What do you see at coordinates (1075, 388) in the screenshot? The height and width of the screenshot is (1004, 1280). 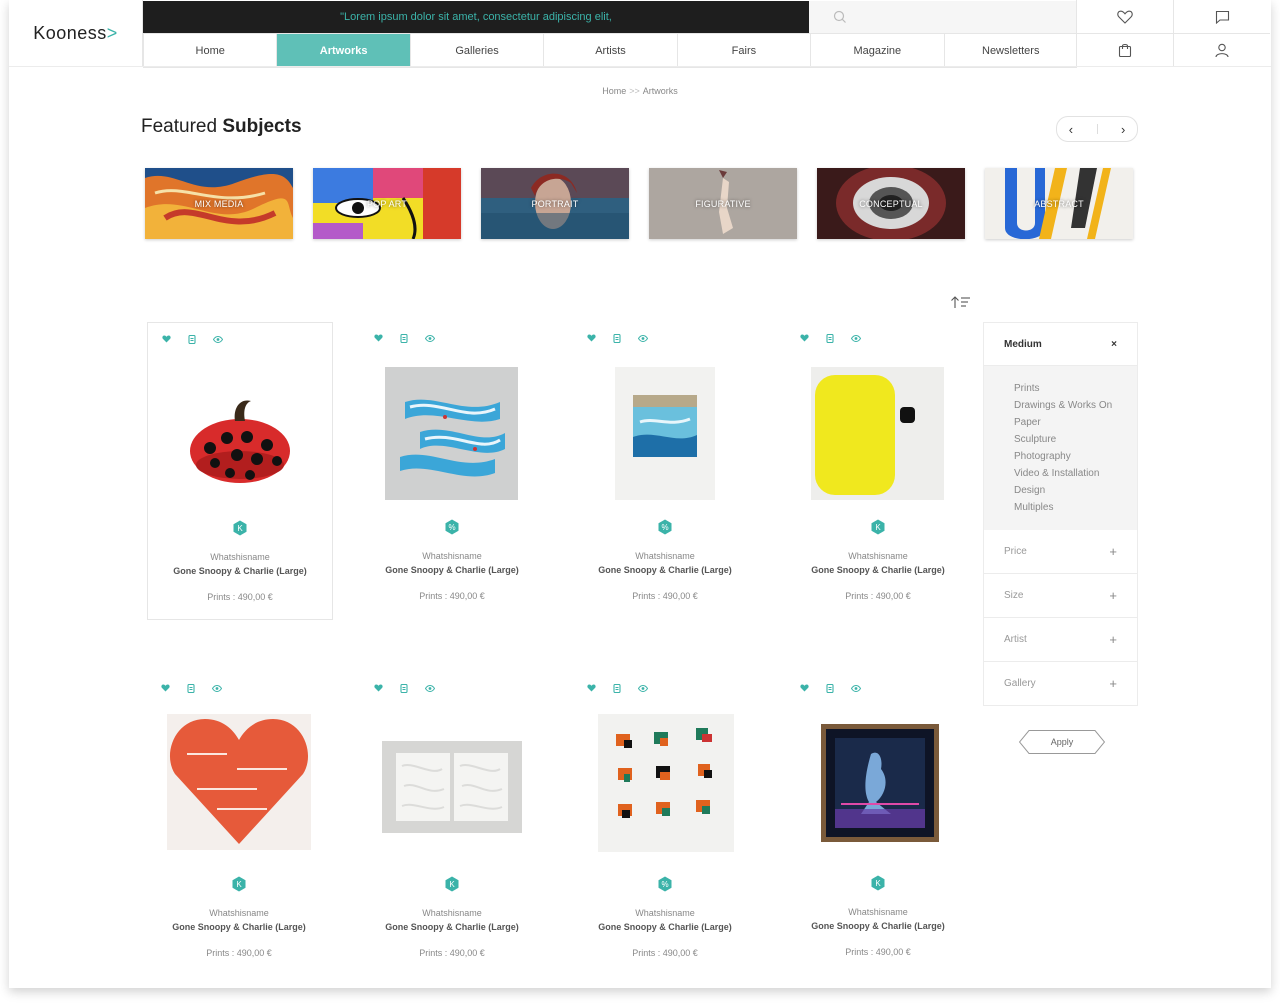 I see `medium-option: Prints` at bounding box center [1075, 388].